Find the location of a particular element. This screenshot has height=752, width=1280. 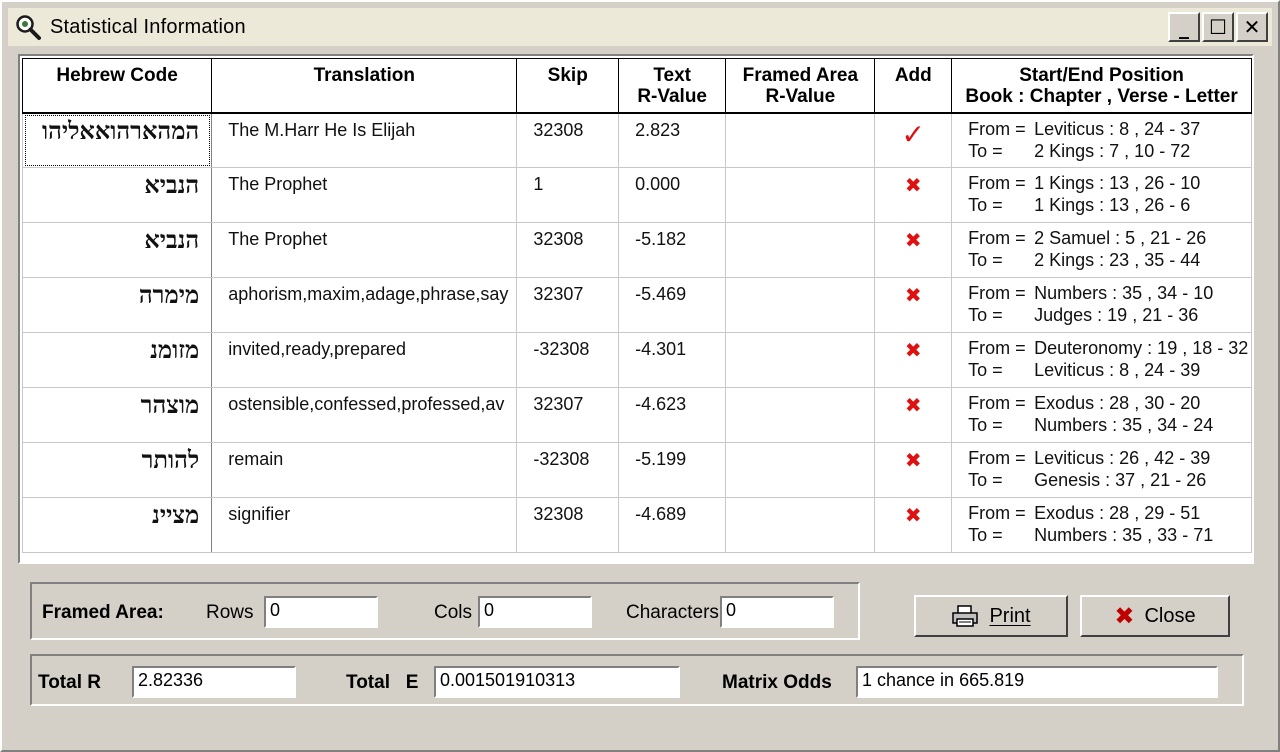

matrix-odds-label: Matrix Odds is located at coordinates (777, 682).